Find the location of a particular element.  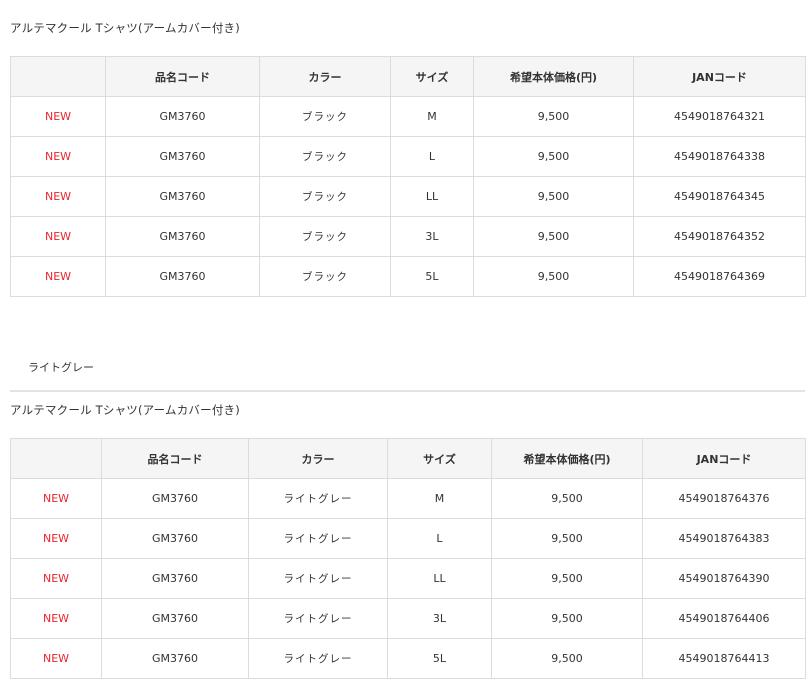

table-row: NEW GM3760 ブラック L 9,500 4549018764338 is located at coordinates (408, 156).